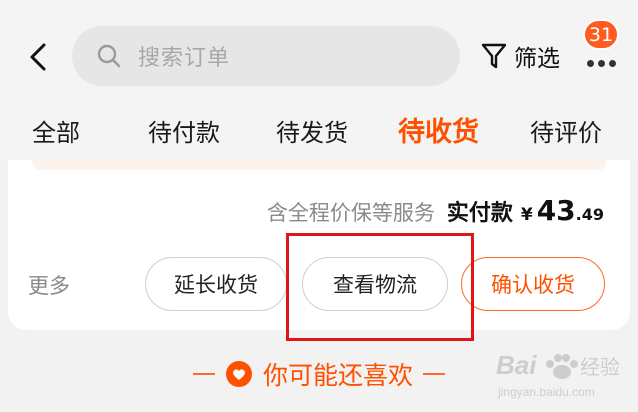 The width and height of the screenshot is (638, 412). I want to click on svg-text: Bai, so click(516, 365).